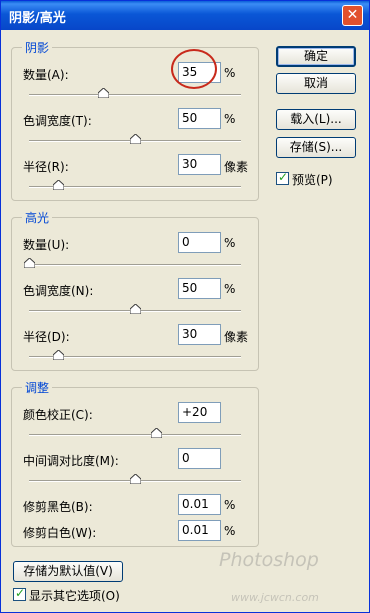 Image resolution: width=370 pixels, height=613 pixels. I want to click on title-bar: 阴影/高光 ✕, so click(185, 15).